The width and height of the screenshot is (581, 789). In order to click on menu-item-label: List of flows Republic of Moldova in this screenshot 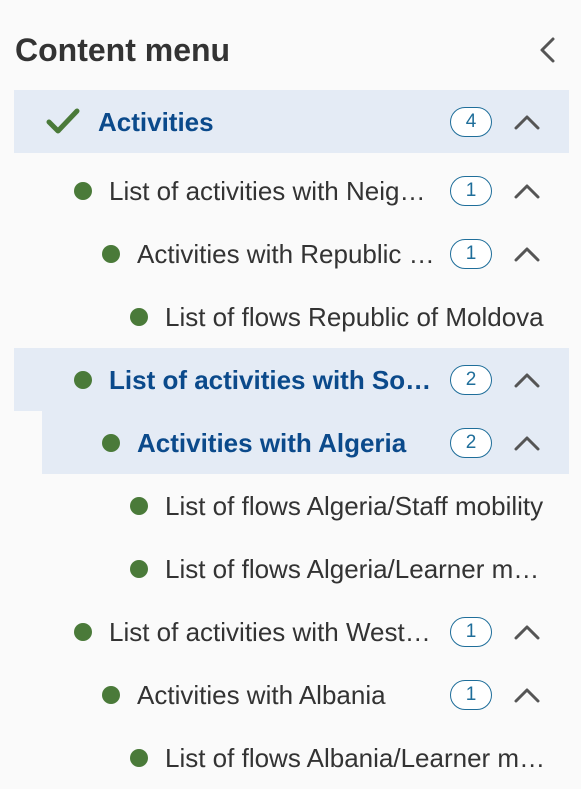, I will do `click(354, 316)`.